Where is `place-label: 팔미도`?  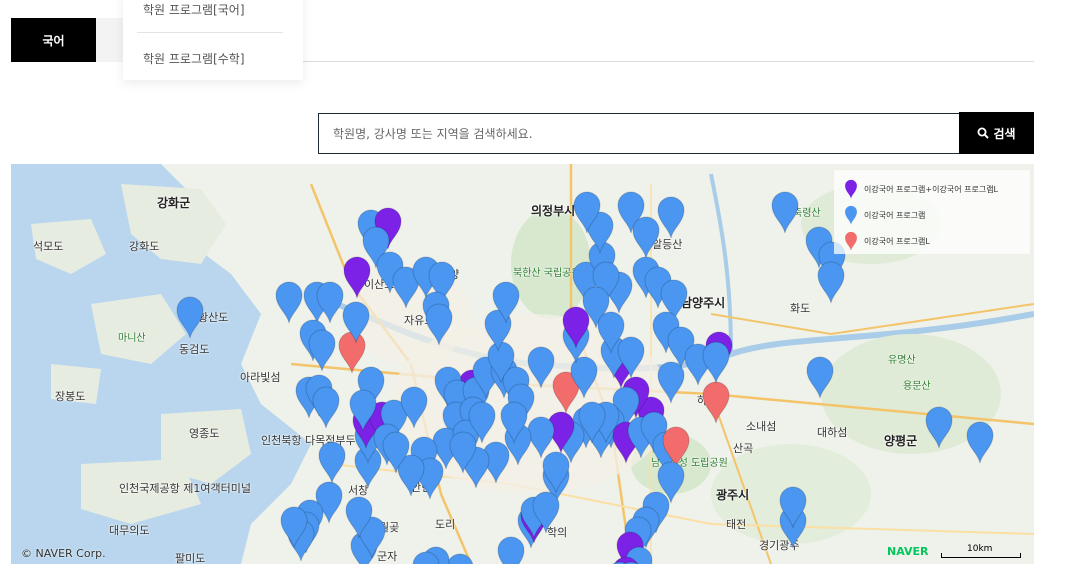 place-label: 팔미도 is located at coordinates (190, 558).